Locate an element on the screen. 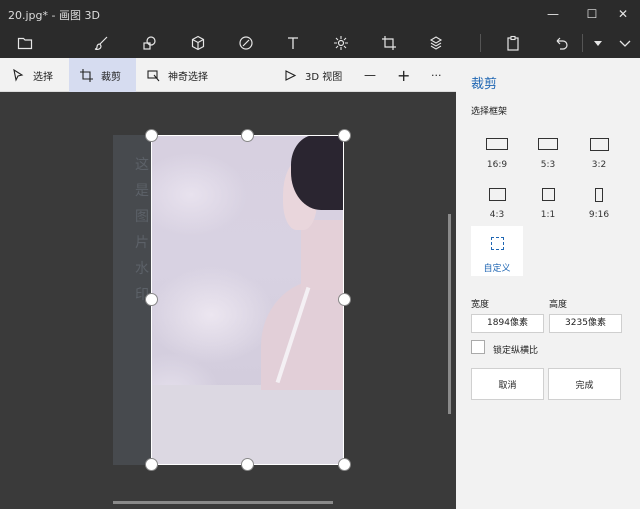  paste-icon is located at coordinates (513, 43).